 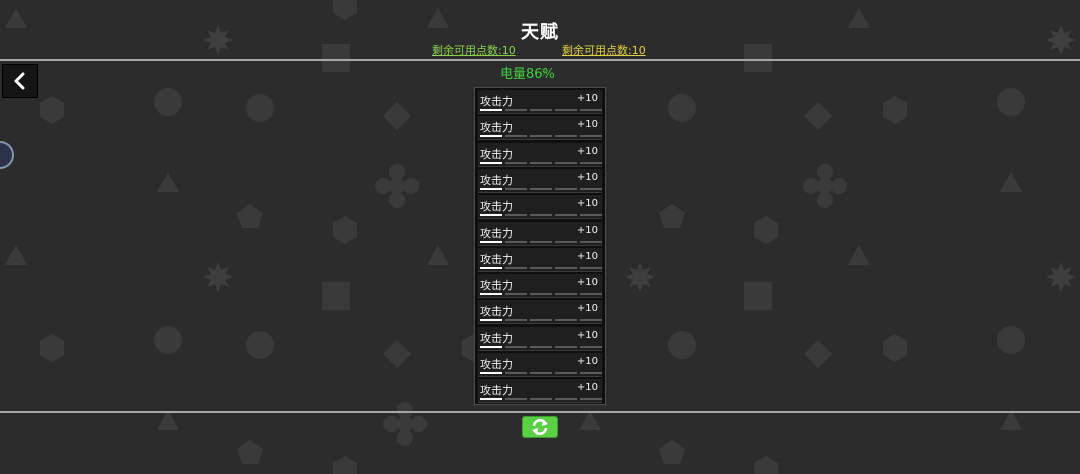 I want to click on bg-clover, so click(x=405, y=424).